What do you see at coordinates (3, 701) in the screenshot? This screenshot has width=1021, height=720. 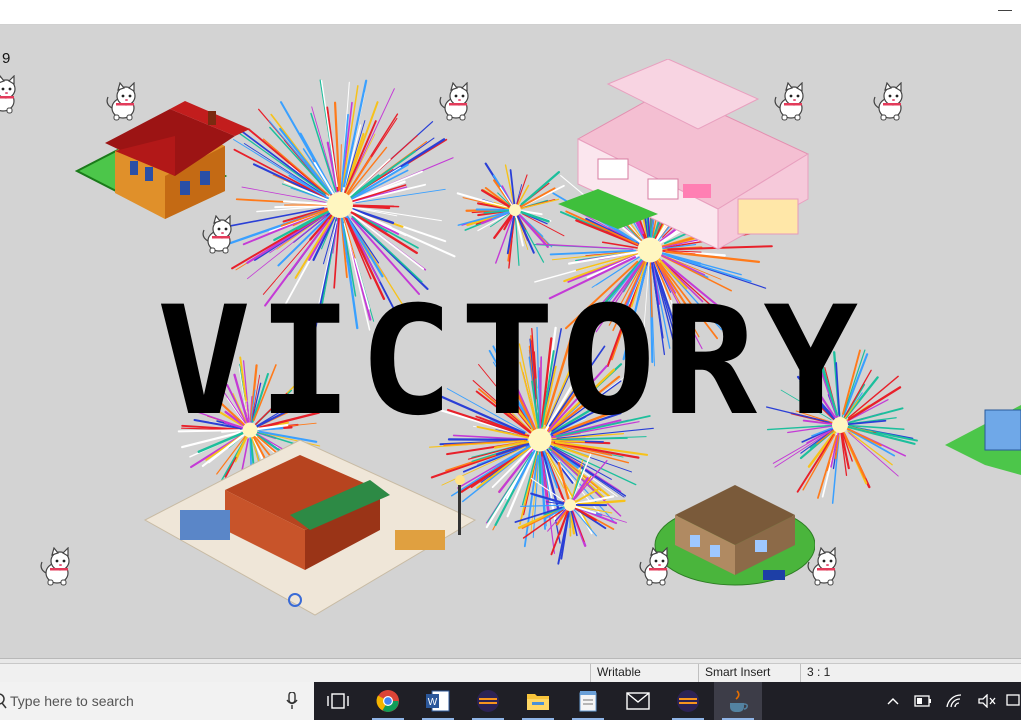 I see `search-icon` at bounding box center [3, 701].